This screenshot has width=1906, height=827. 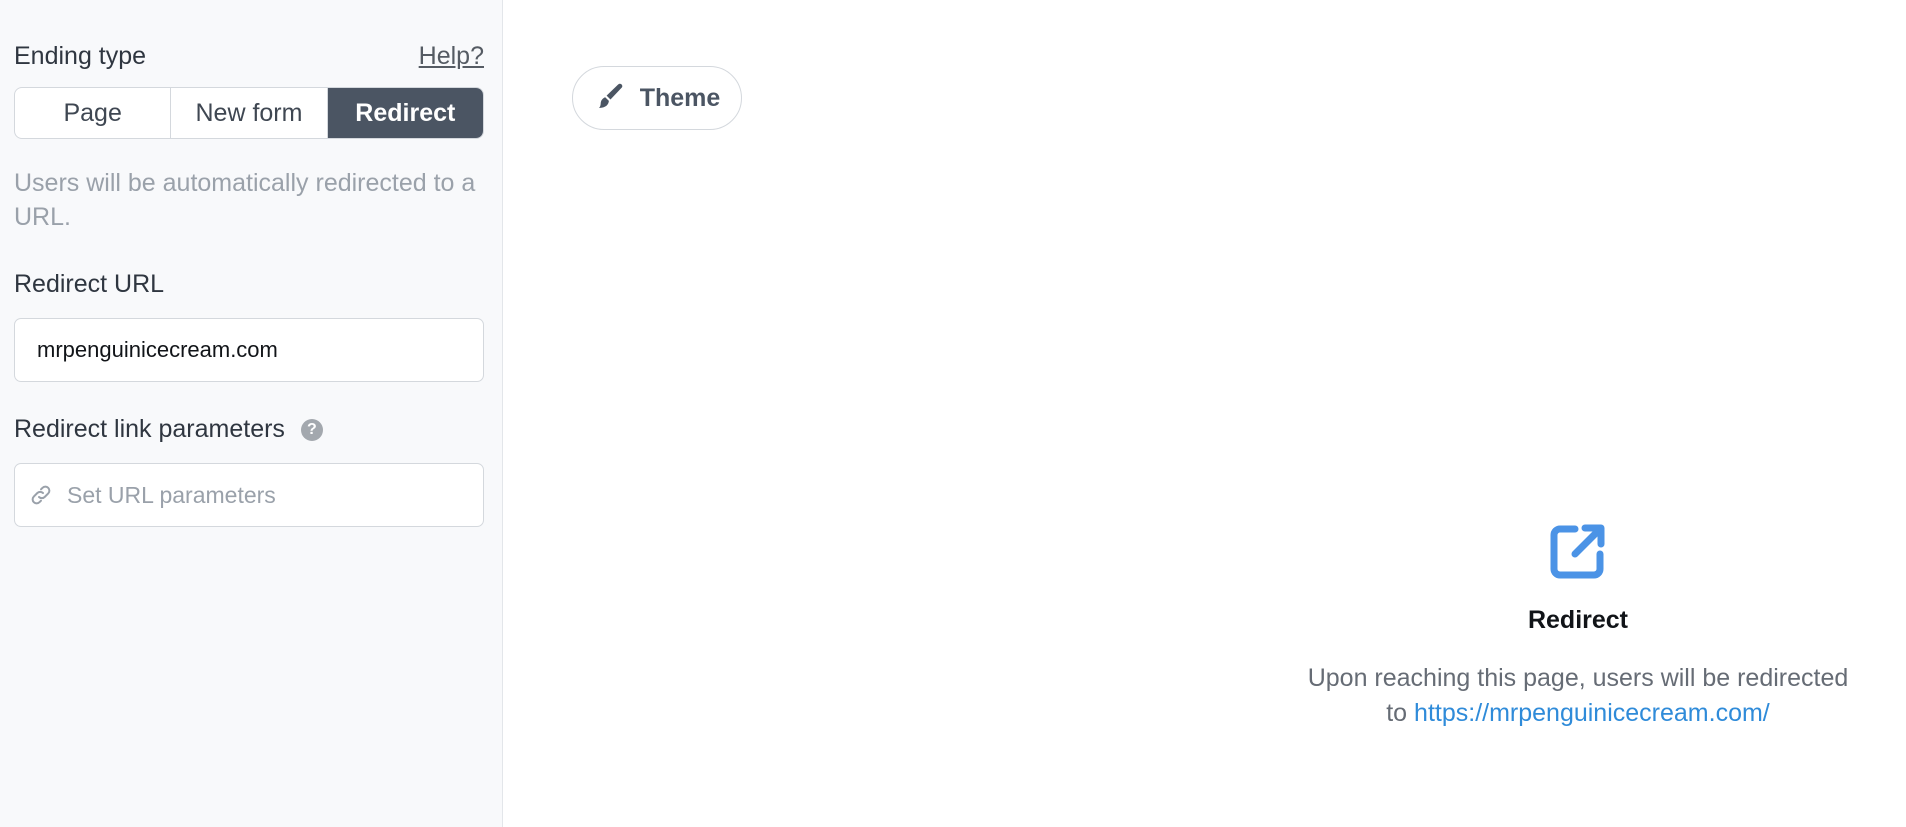 I want to click on question-icon: ?, so click(x=311, y=429).